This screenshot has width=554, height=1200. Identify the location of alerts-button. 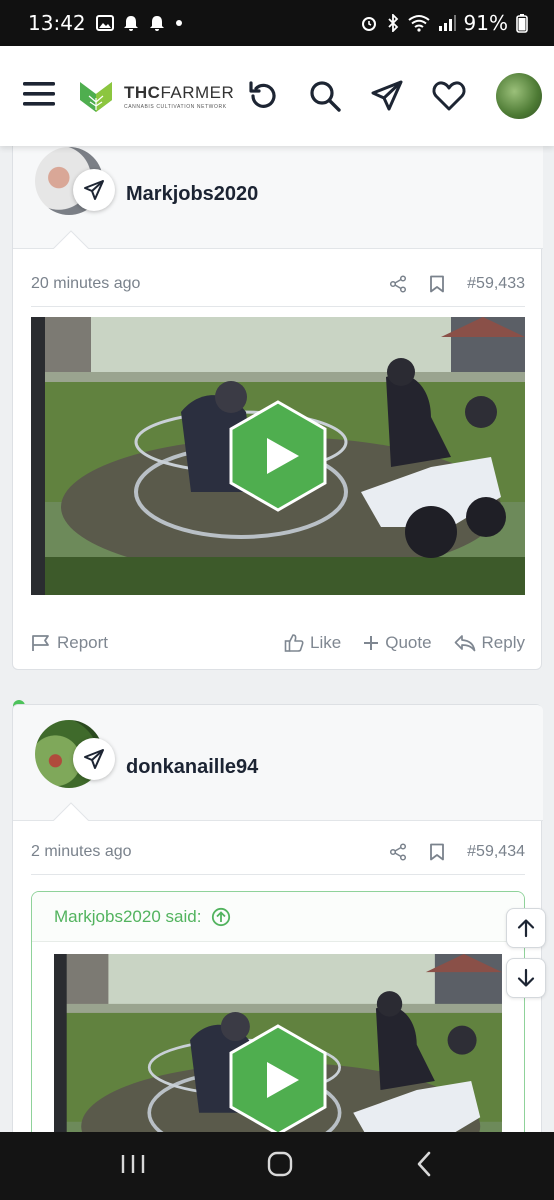
(449, 96).